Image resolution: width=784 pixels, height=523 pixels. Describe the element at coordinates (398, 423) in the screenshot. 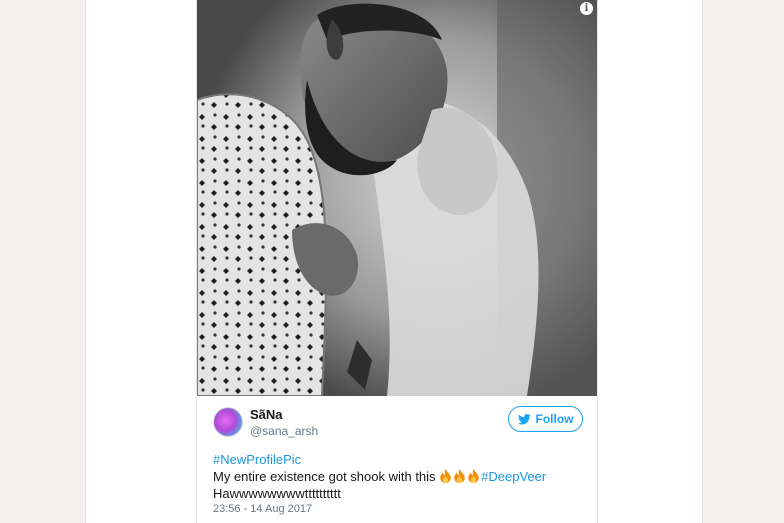

I see `tweet-header: SãNa @sana_arsh Follow` at that location.